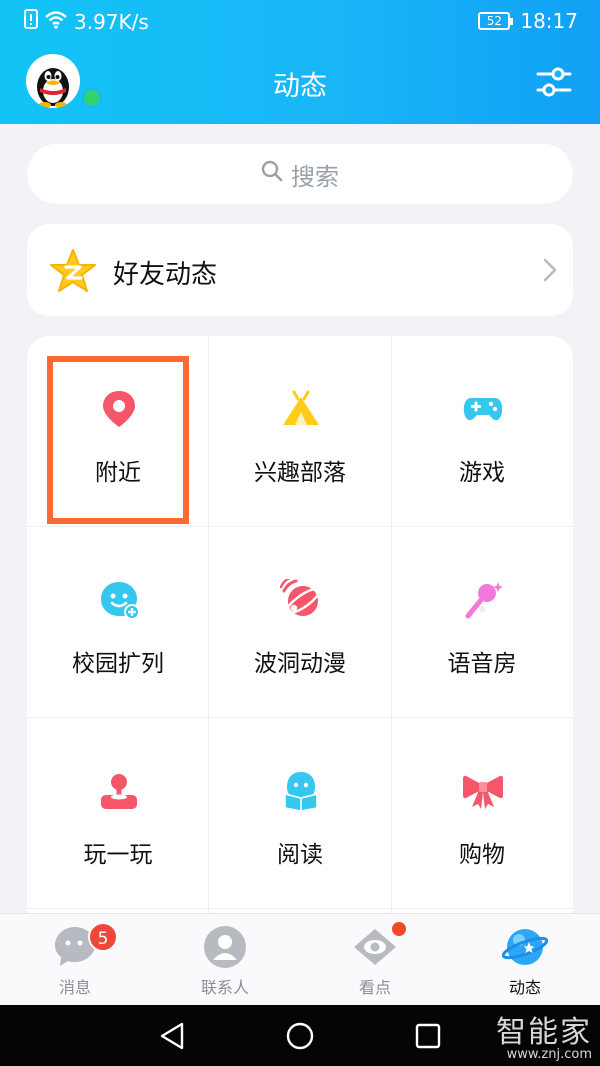  What do you see at coordinates (482, 622) in the screenshot?
I see `grid-item-voice-room: 语音房` at bounding box center [482, 622].